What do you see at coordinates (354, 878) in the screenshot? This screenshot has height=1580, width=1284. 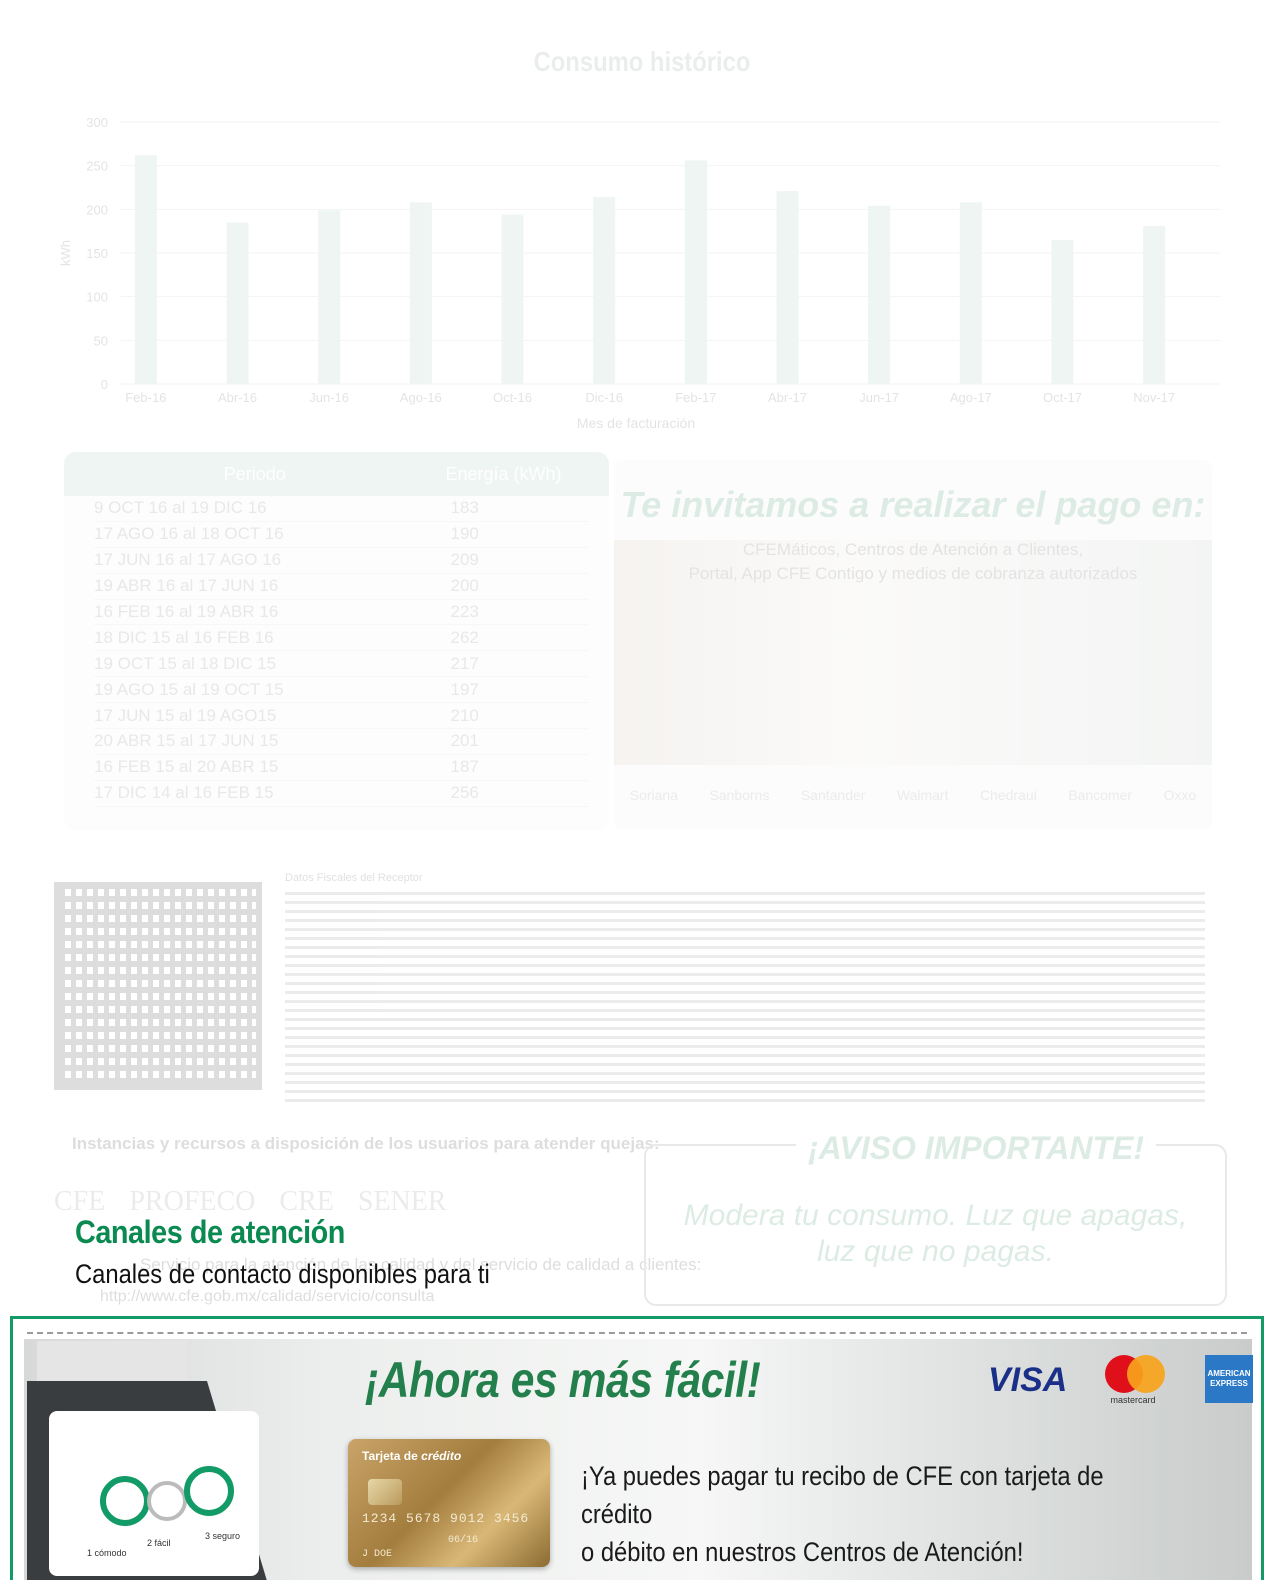 I see `fiscal-label: Datos Fiscales del Receptor` at bounding box center [354, 878].